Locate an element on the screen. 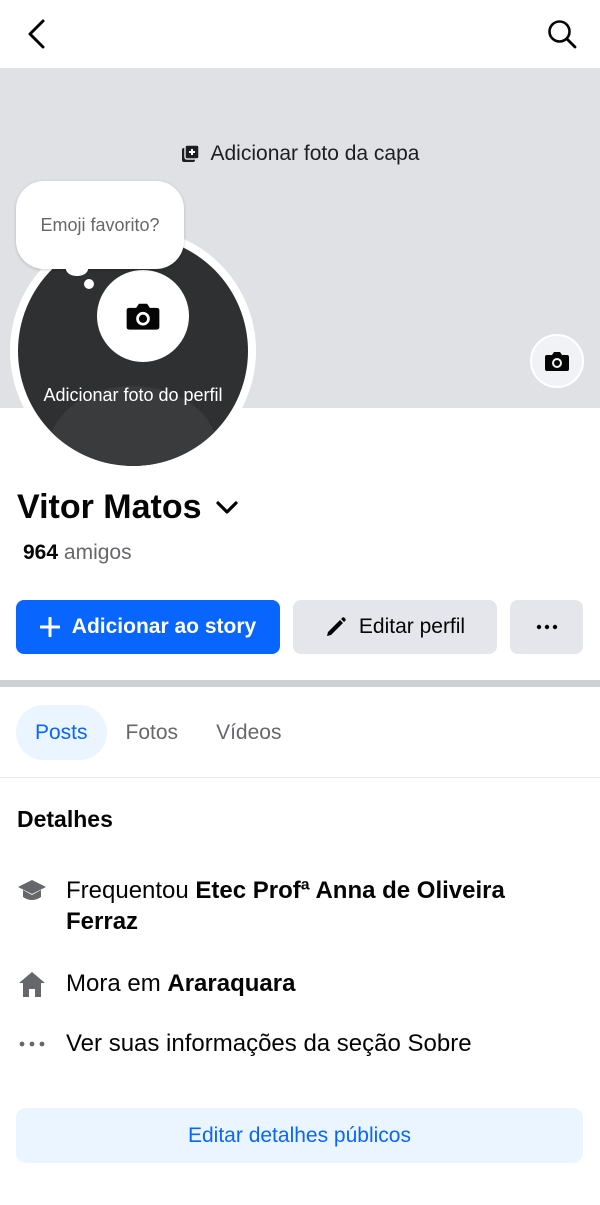 The width and height of the screenshot is (600, 1205). cover-camera-button is located at coordinates (557, 361).